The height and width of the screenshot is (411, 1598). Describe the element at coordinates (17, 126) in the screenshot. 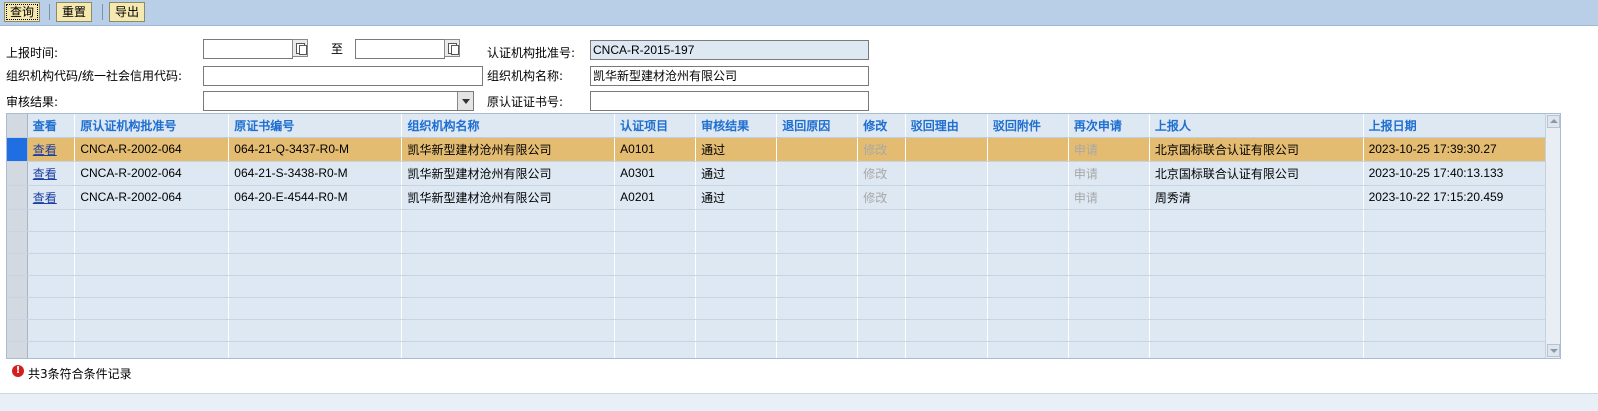

I see `row-header-corner` at that location.